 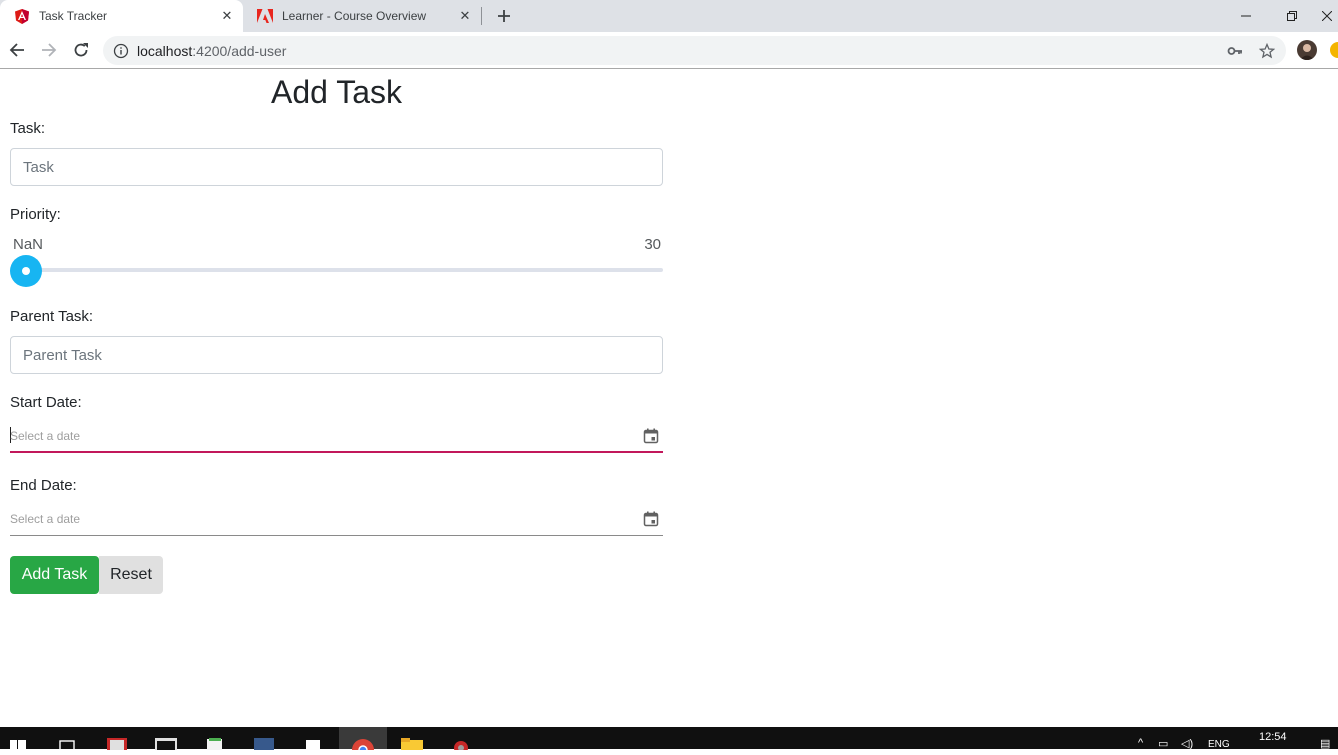 I want to click on angular-icon, so click(x=22, y=16).